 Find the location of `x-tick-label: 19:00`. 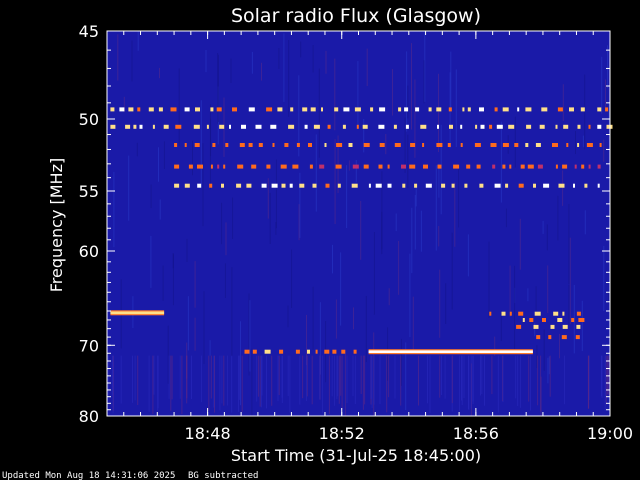

x-tick-label: 19:00 is located at coordinates (610, 433).